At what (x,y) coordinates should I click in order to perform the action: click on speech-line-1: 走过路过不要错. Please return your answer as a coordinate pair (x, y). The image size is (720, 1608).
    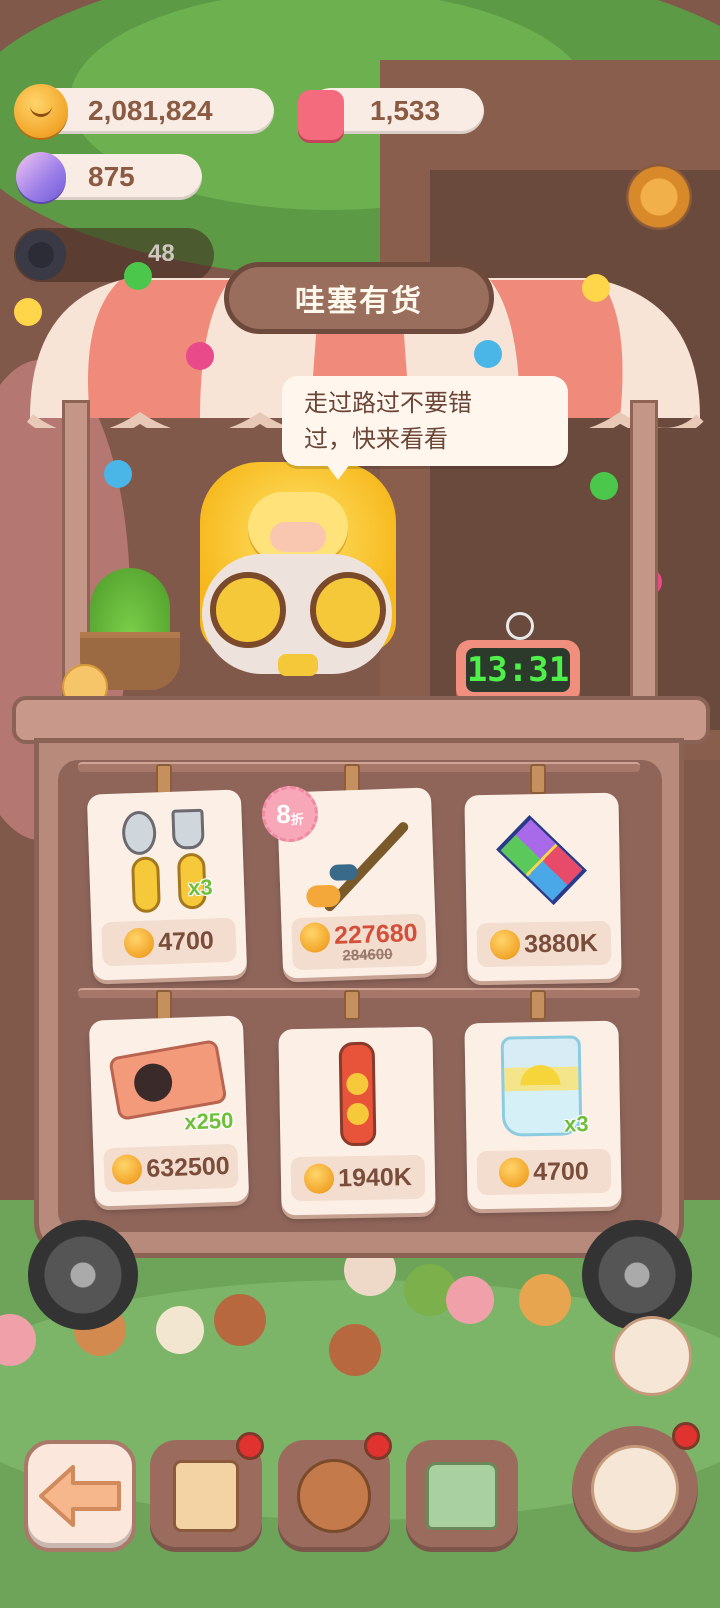
    Looking at the image, I should click on (388, 403).